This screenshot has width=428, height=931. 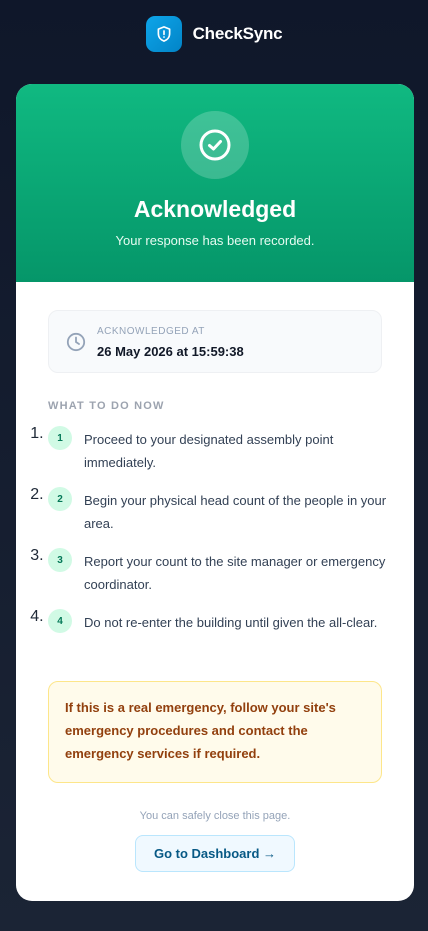 I want to click on brand-name: CheckSync, so click(x=237, y=33).